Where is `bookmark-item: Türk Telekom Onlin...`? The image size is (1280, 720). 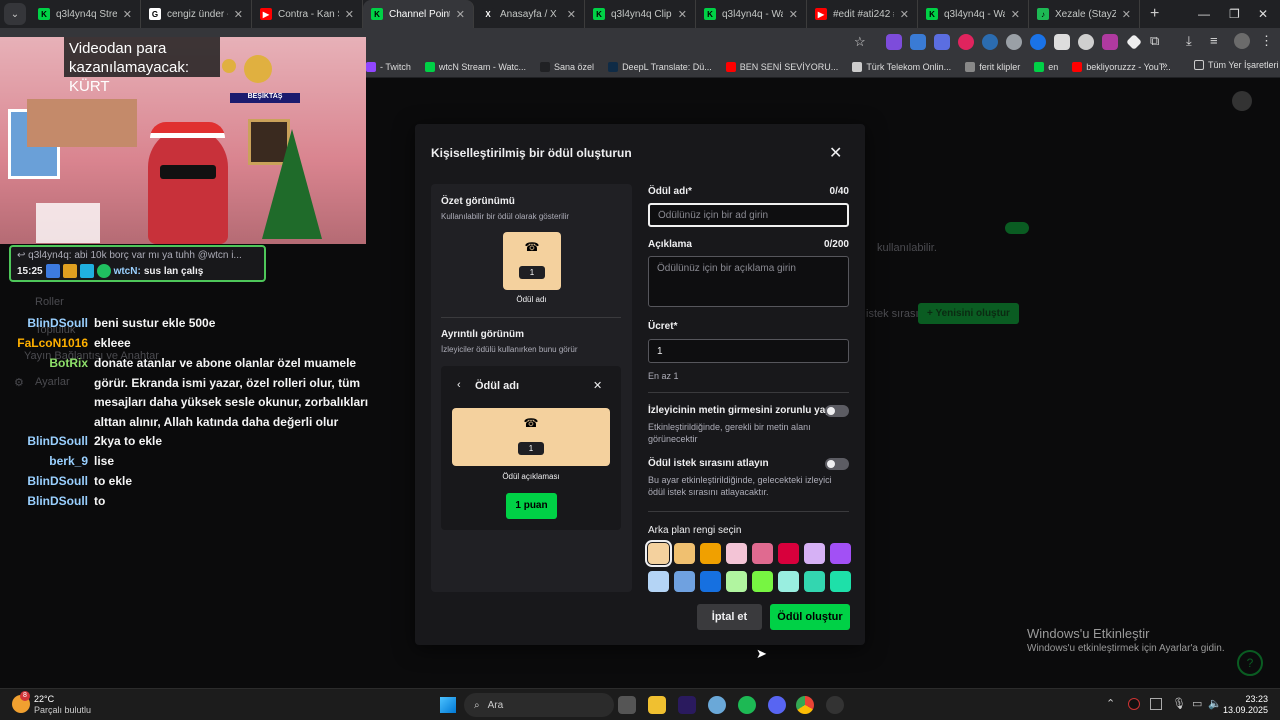
bookmark-item: Türk Telekom Onlin... is located at coordinates (901, 66).